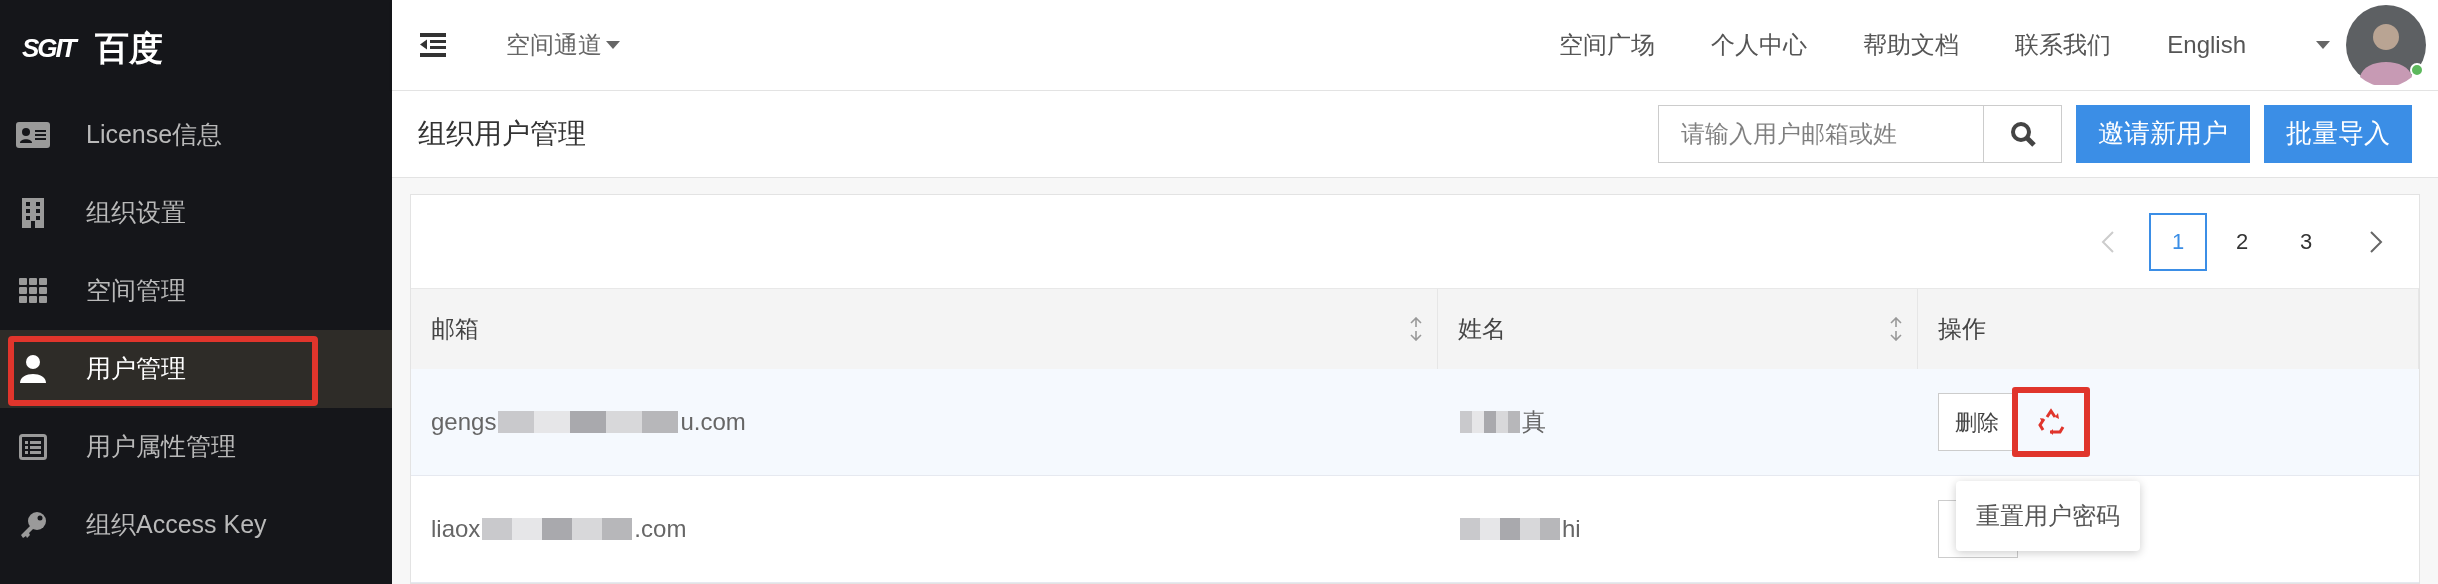 The height and width of the screenshot is (584, 2438). I want to click on sidebar-label: 组织设置, so click(136, 213).